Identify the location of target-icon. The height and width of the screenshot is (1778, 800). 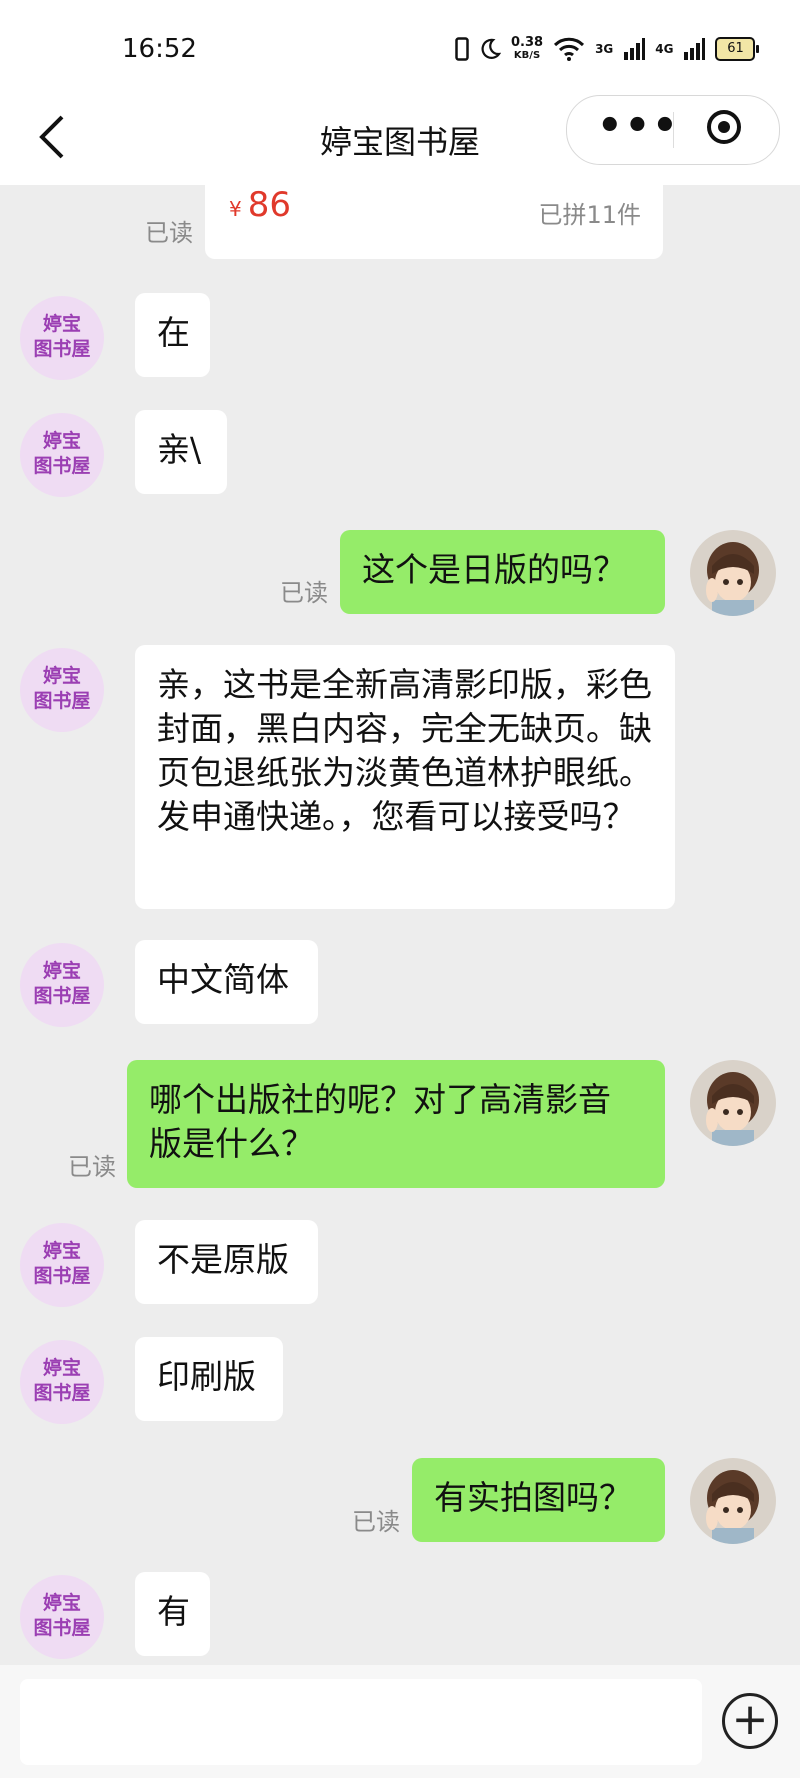
(724, 127).